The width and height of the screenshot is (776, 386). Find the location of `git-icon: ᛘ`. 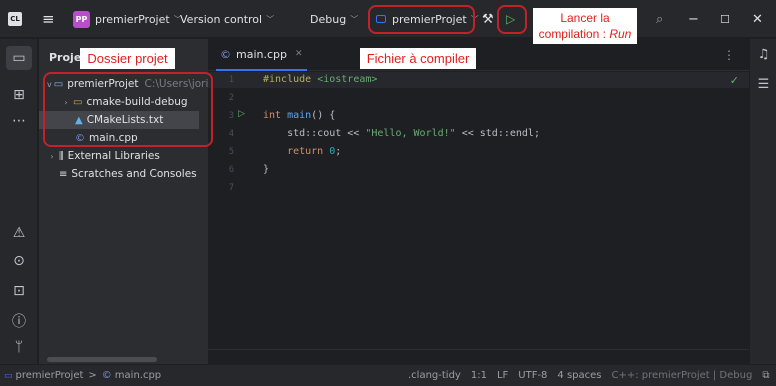

git-icon: ᛘ is located at coordinates (19, 347).